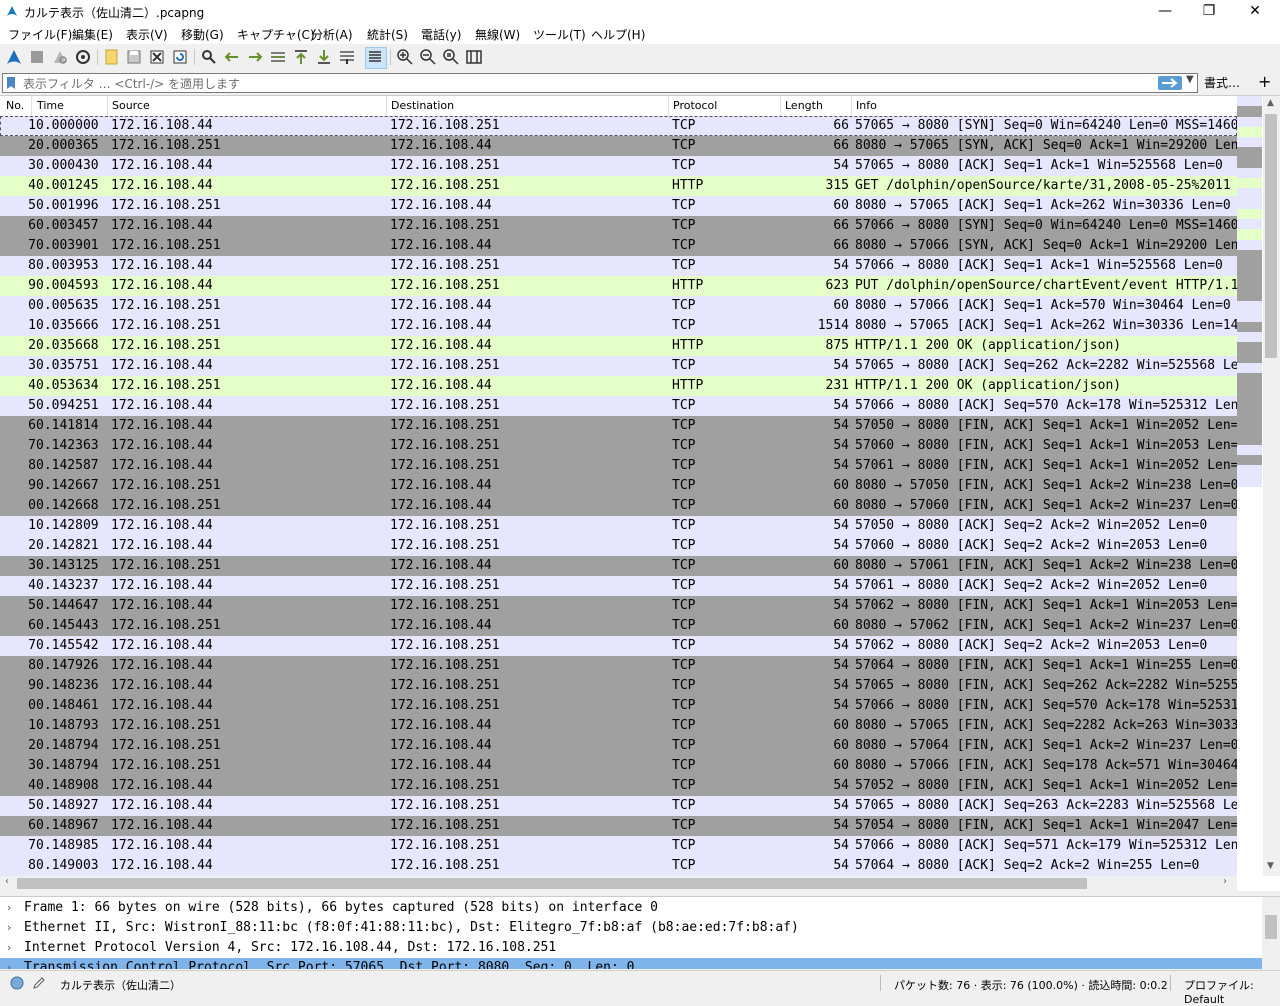  I want to click on maximize-button: ❐, so click(1209, 11).